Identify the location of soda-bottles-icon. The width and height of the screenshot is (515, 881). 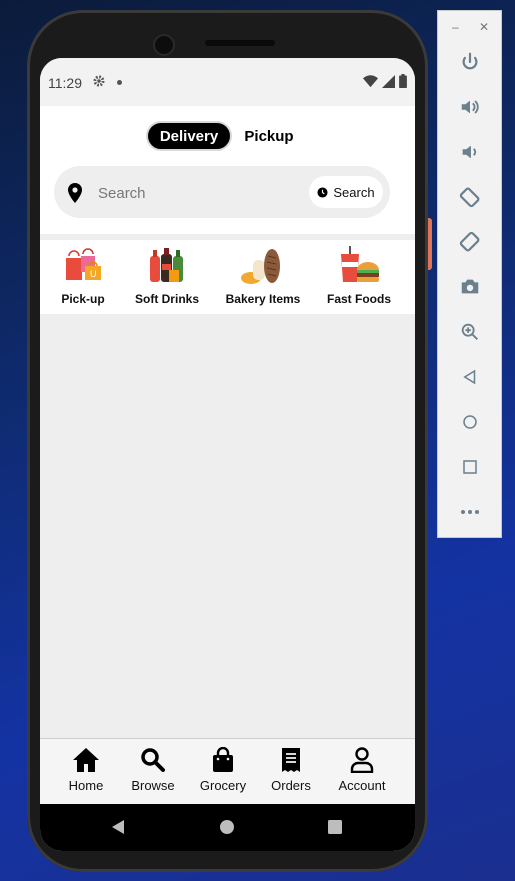
(167, 266).